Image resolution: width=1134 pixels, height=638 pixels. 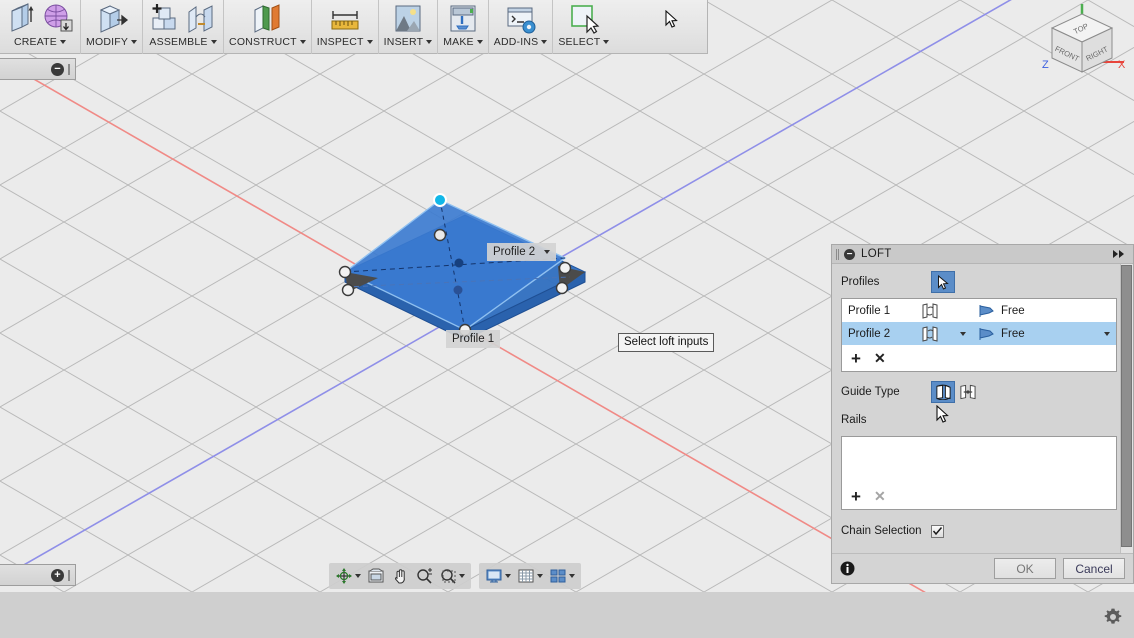 I want to click on profiles-list: Profile 1 Free Profile 2 Free + ✕, so click(x=979, y=335).